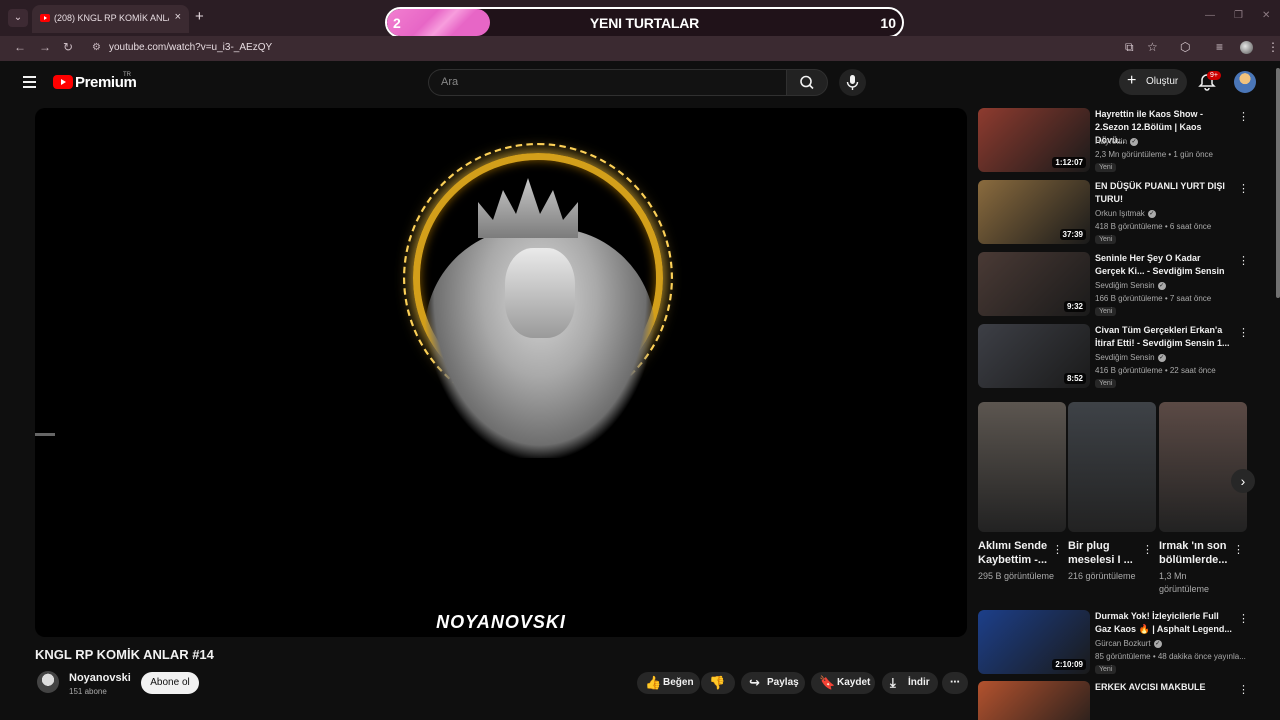 The image size is (1280, 720). What do you see at coordinates (1034, 356) in the screenshot?
I see `video-thumbnail: 8:52` at bounding box center [1034, 356].